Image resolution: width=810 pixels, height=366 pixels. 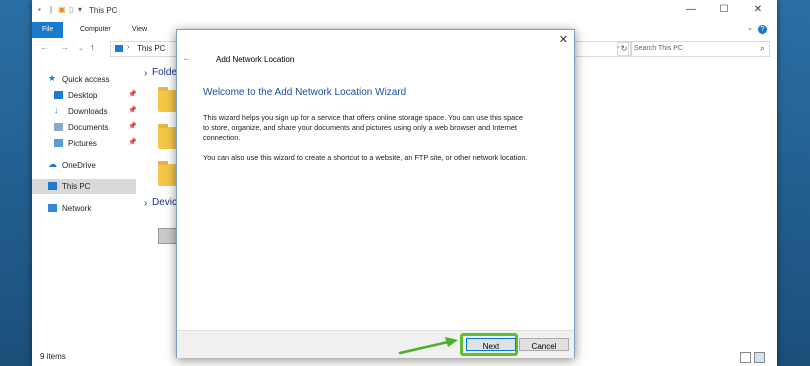 I want to click on search-input: Search This PC ⌕, so click(x=699, y=49).